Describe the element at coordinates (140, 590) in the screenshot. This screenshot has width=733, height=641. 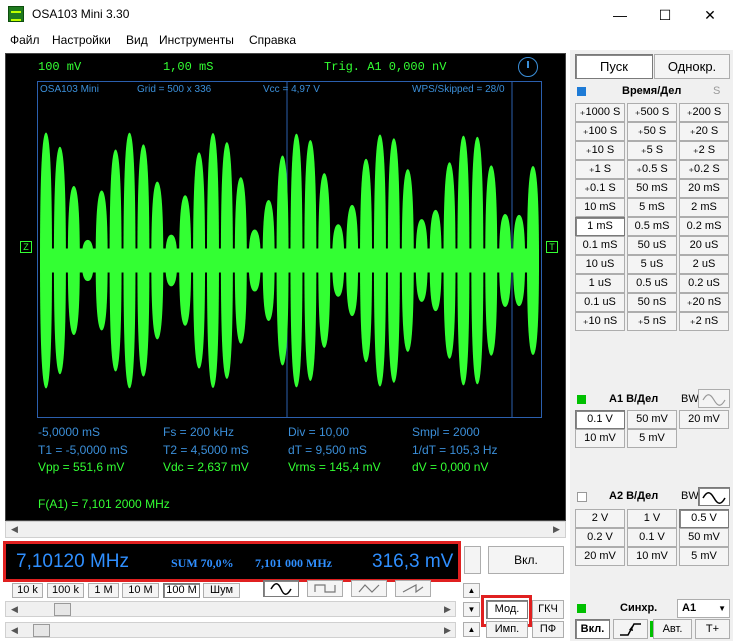
I see `range-10m-button: 10 M` at that location.